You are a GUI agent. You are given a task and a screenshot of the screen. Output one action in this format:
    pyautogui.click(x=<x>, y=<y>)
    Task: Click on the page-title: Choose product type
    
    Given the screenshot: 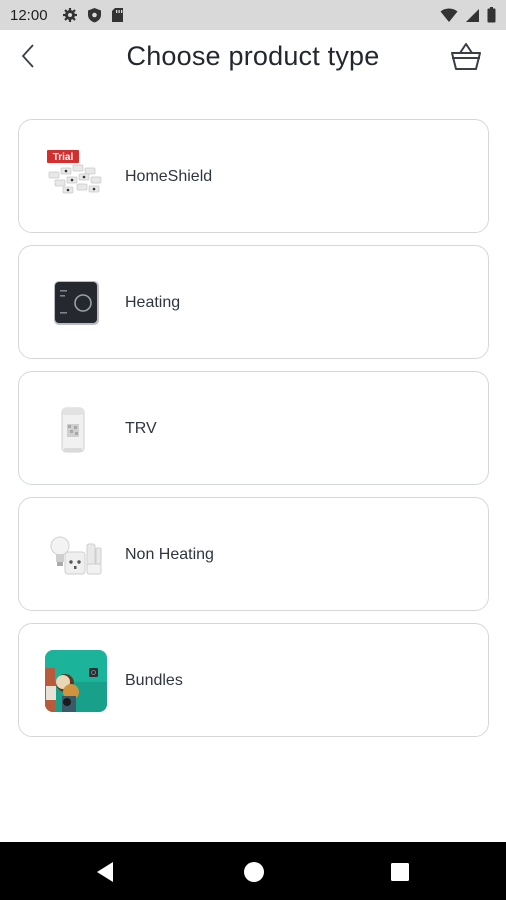 What is the action you would take?
    pyautogui.click(x=253, y=56)
    